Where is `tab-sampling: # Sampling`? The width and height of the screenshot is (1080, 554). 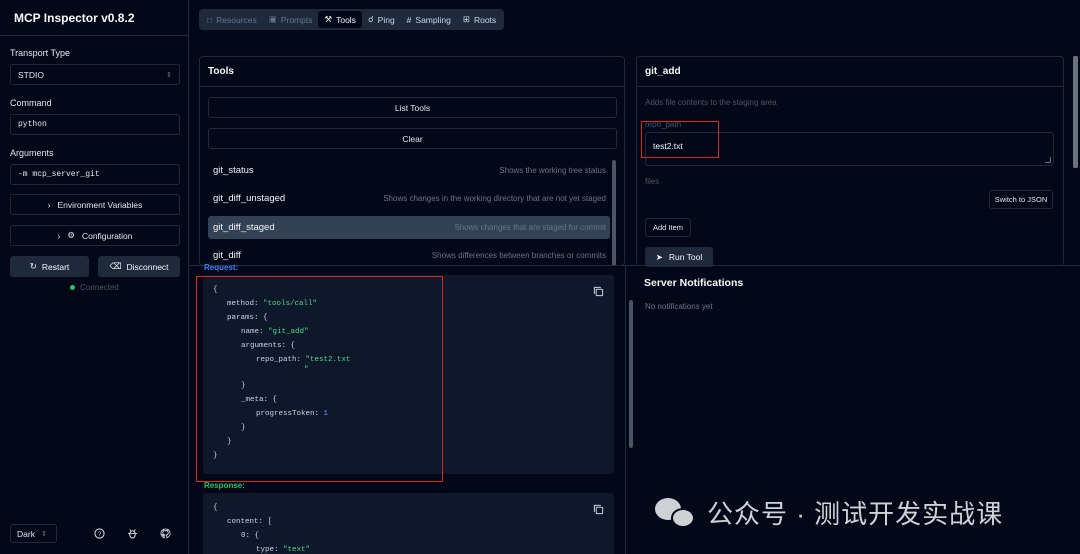
tab-sampling: # Sampling is located at coordinates (429, 19).